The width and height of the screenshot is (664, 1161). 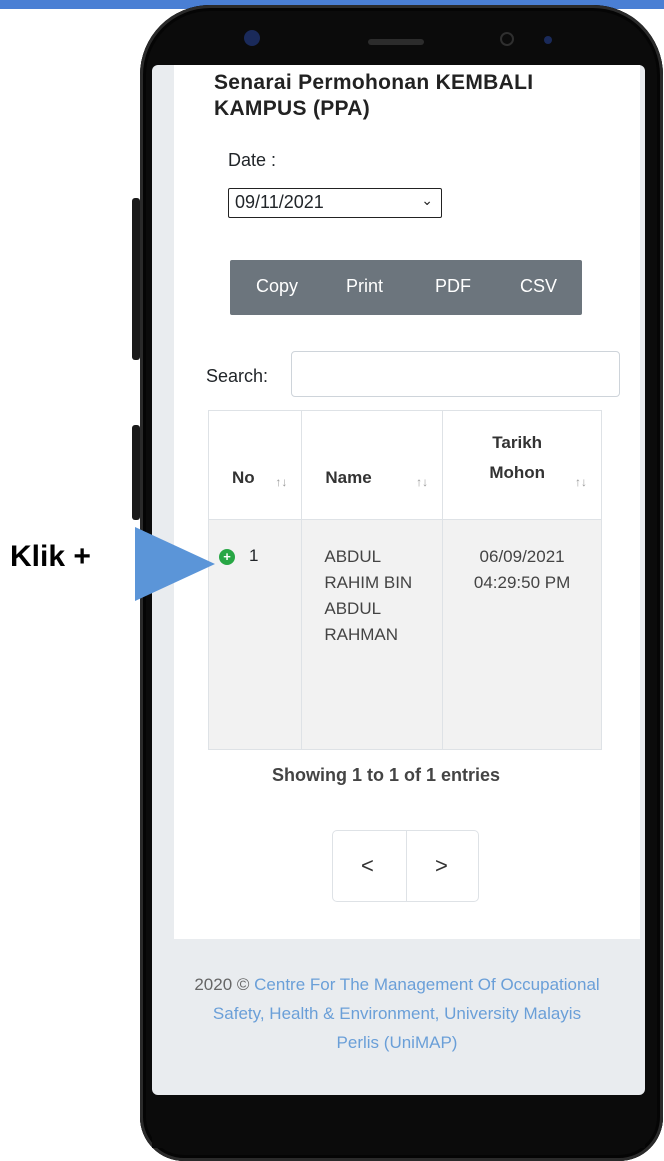 I want to click on column-header-name: Name ↑↓, so click(x=372, y=465).